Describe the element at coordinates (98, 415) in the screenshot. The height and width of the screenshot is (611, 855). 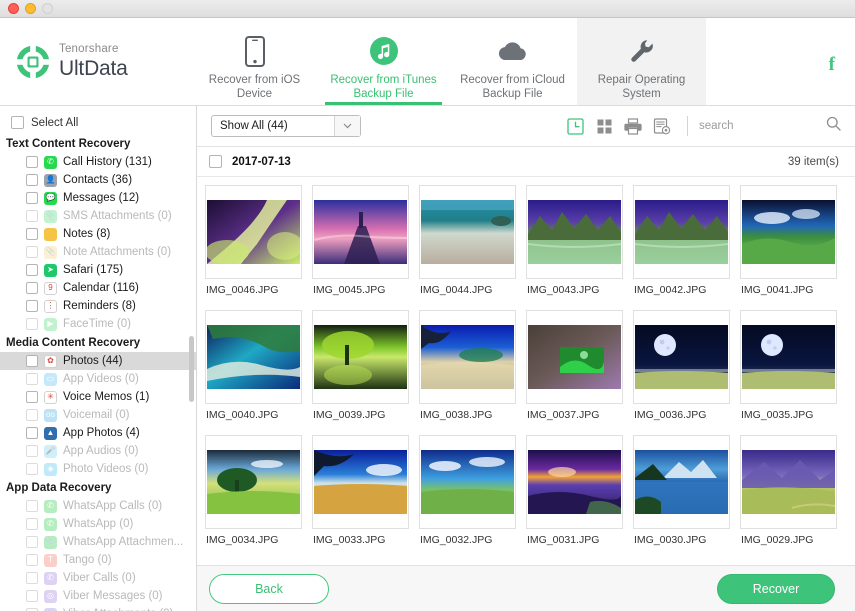
I see `sidebar-item-voicemail: oo Voicemail (0)` at that location.